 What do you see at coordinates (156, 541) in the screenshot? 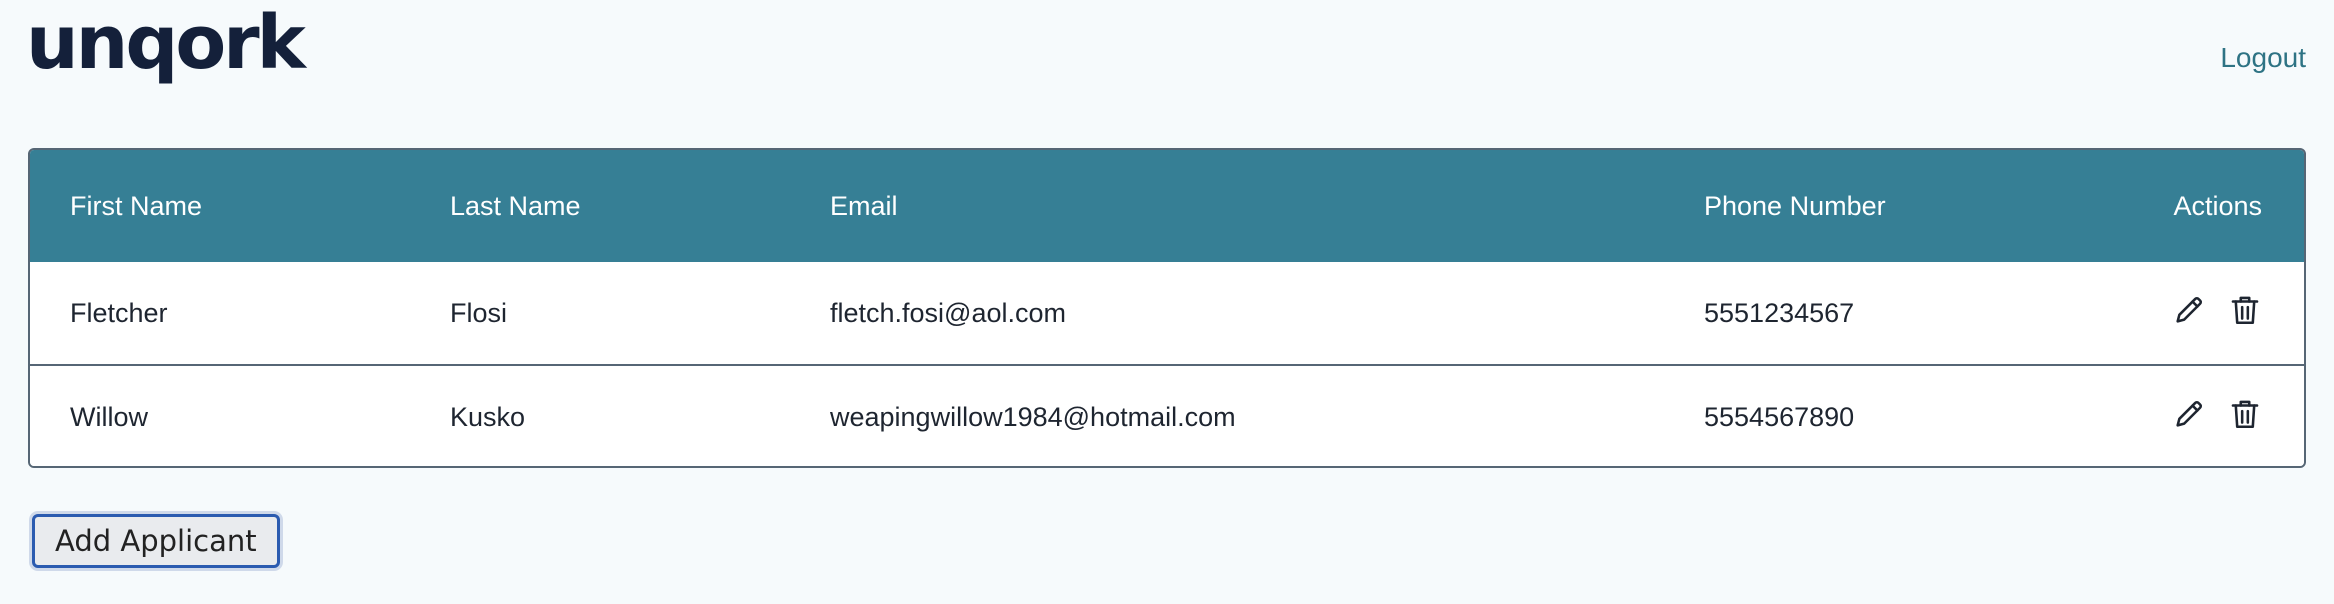
I see `add-applicant-button: Add Applicant` at bounding box center [156, 541].